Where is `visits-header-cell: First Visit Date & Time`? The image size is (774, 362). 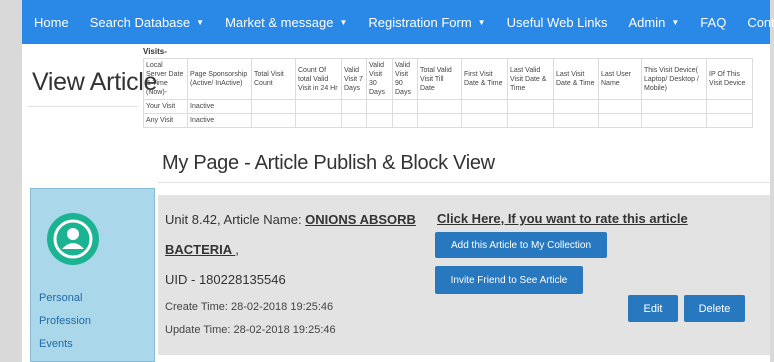
visits-header-cell: First Visit Date & Time is located at coordinates (484, 79).